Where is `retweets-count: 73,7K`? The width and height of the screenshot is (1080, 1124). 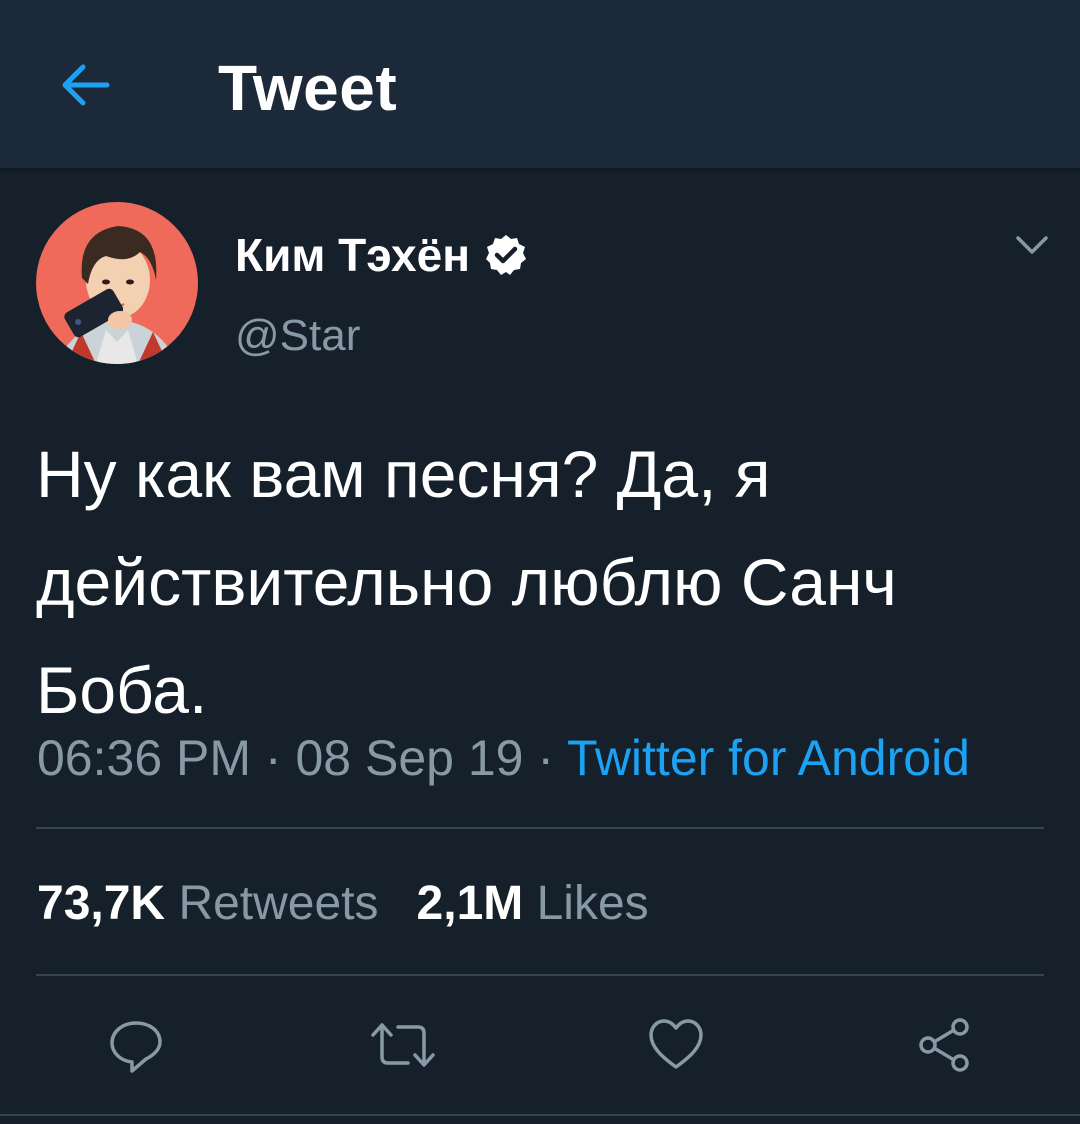
retweets-count: 73,7K is located at coordinates (101, 903).